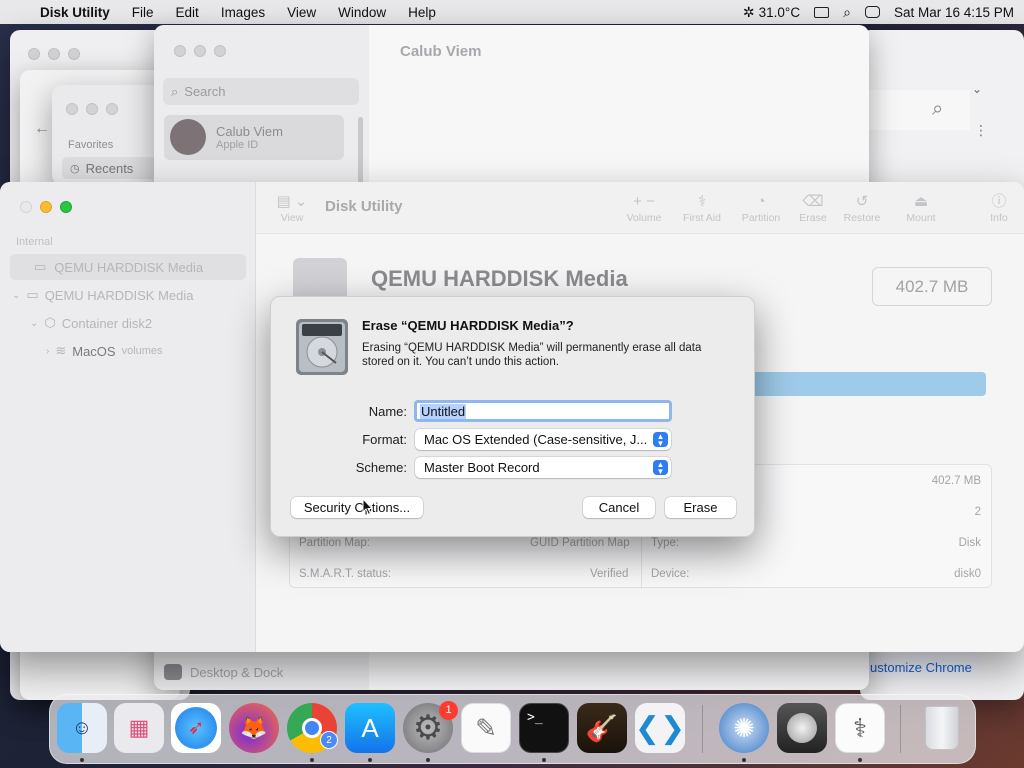 This screenshot has height=768, width=1024. Describe the element at coordinates (822, 12) in the screenshot. I see `screen-mirror-icon` at that location.